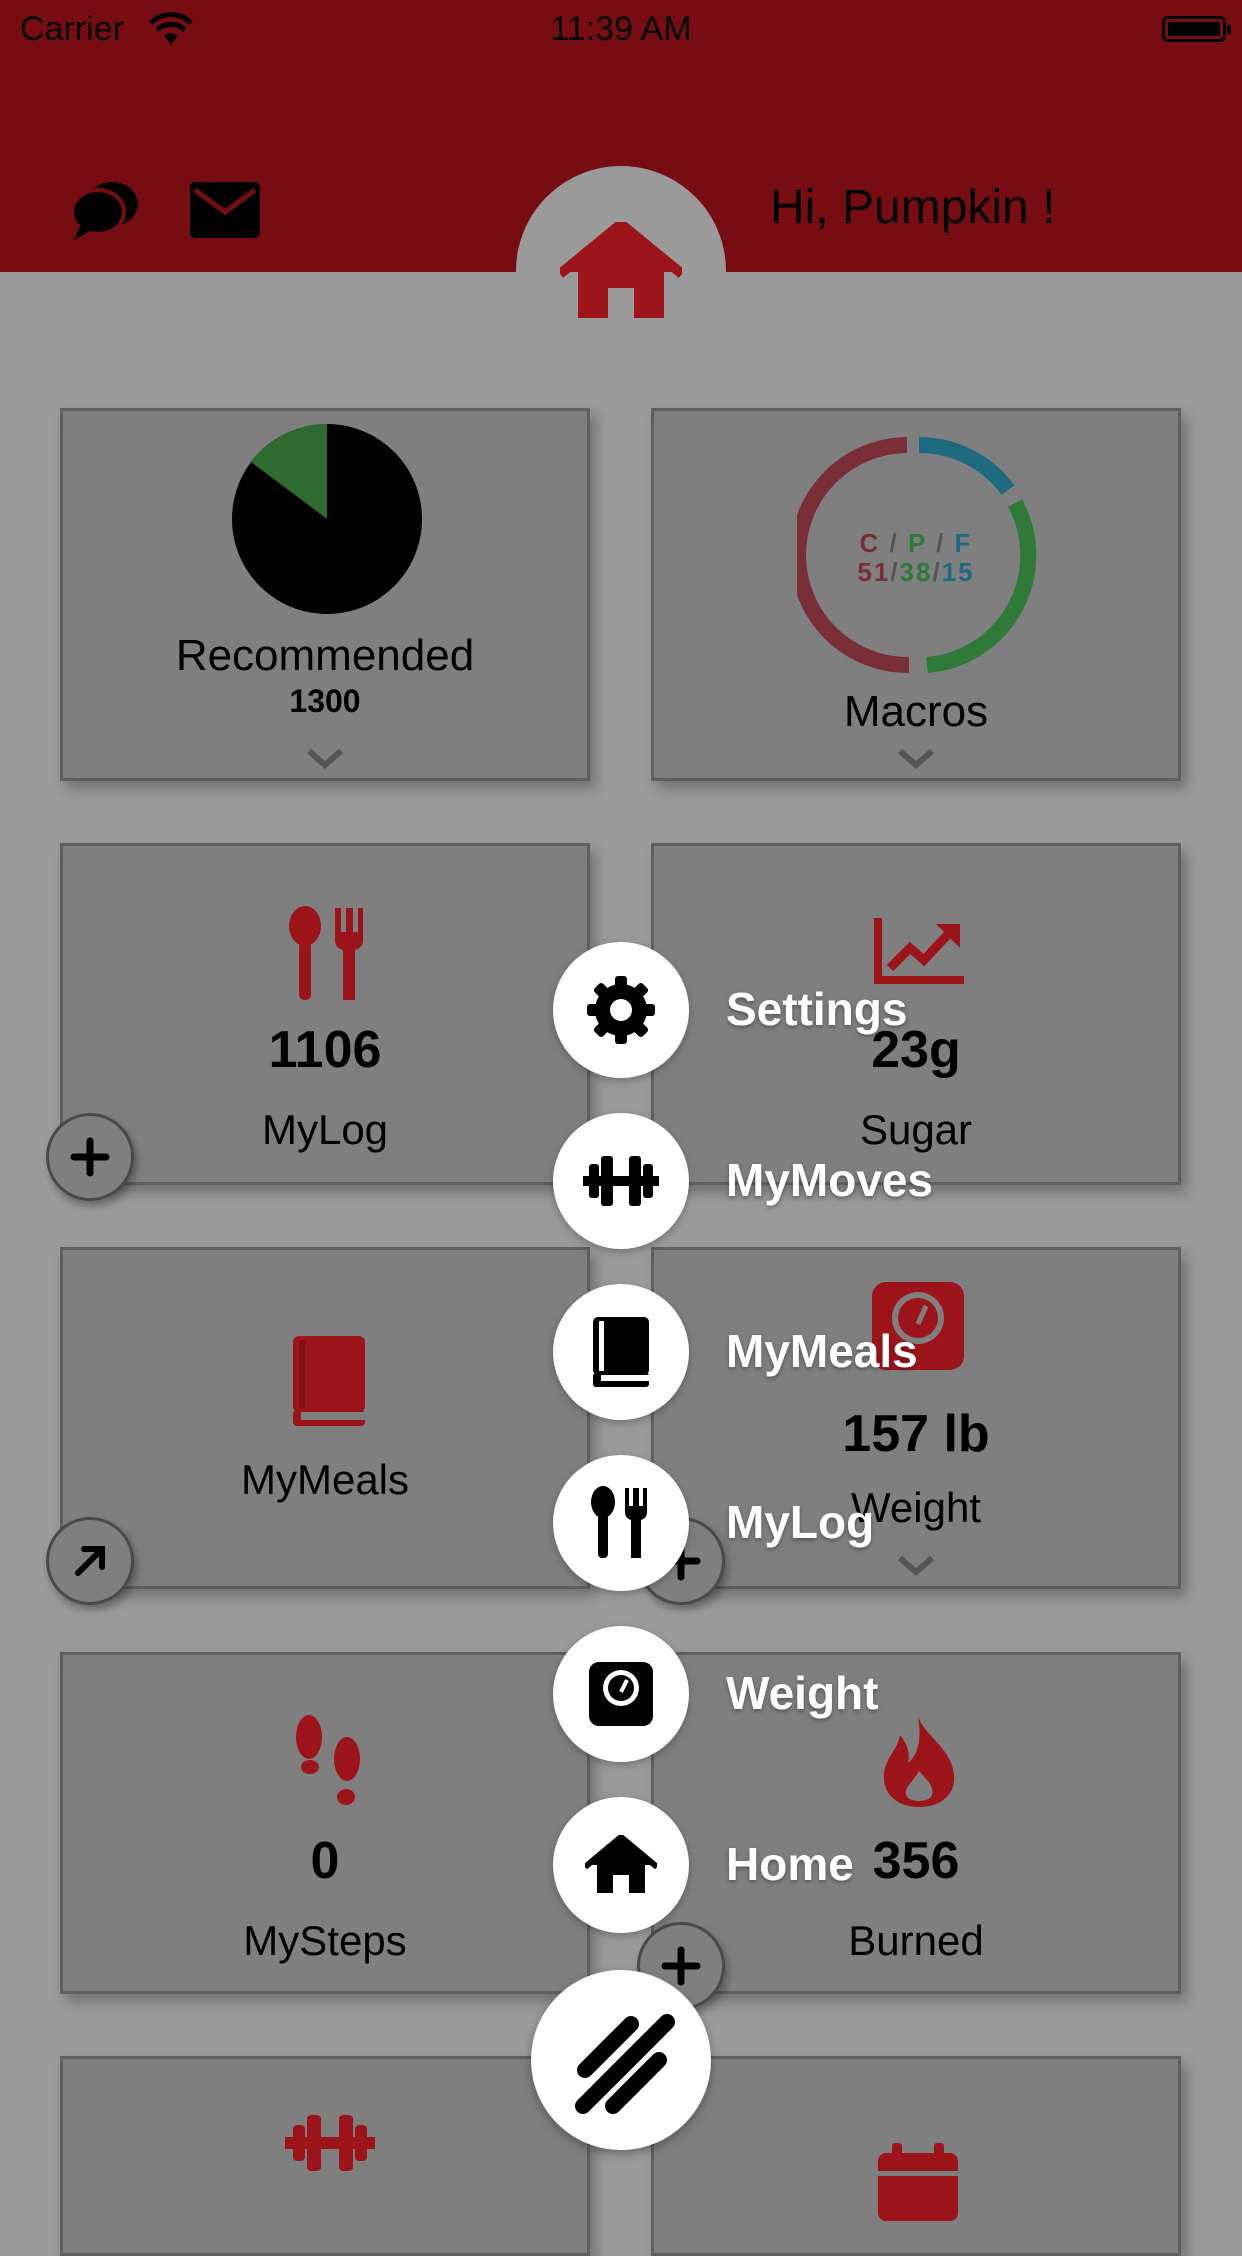 The image size is (1242, 2256). What do you see at coordinates (916, 1129) in the screenshot?
I see `sugar-label: Sugar` at bounding box center [916, 1129].